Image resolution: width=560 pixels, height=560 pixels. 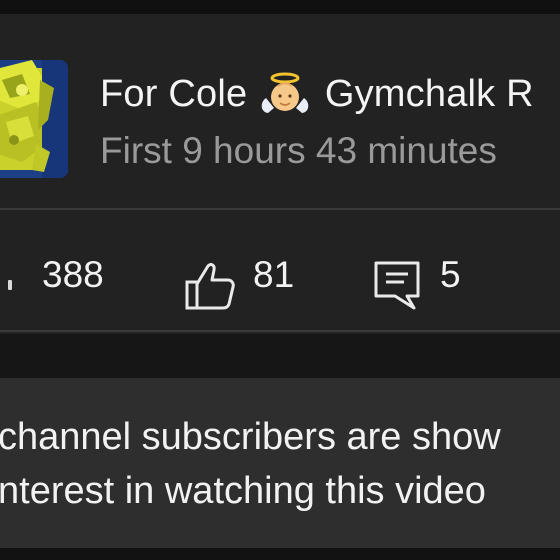 What do you see at coordinates (450, 274) in the screenshot?
I see `comments-count: 5` at bounding box center [450, 274].